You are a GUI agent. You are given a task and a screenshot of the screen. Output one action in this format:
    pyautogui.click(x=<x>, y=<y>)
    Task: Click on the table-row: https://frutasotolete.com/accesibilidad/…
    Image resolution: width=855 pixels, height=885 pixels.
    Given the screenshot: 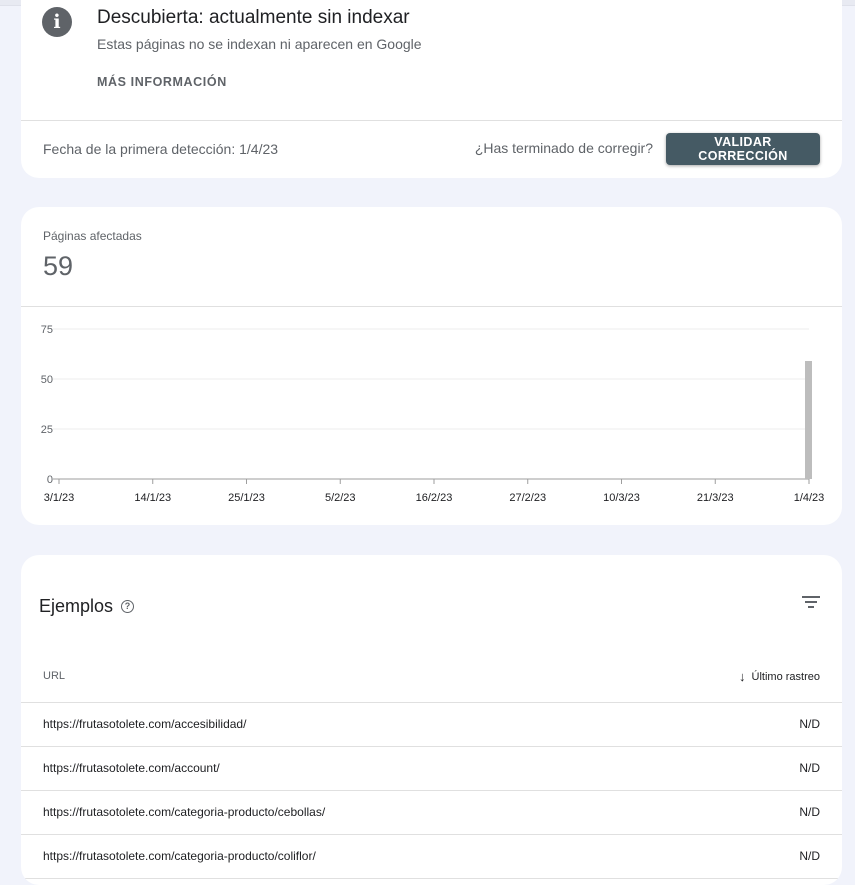 What is the action you would take?
    pyautogui.click(x=431, y=725)
    